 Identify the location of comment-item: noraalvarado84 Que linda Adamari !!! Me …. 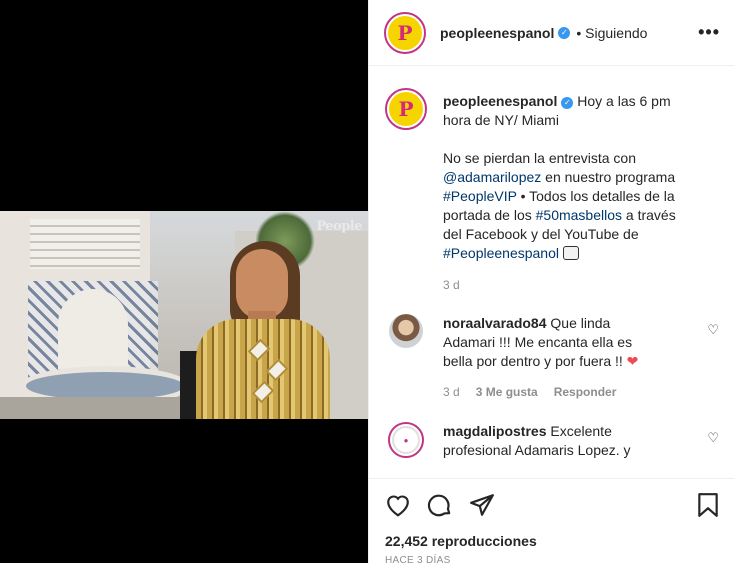
(552, 358).